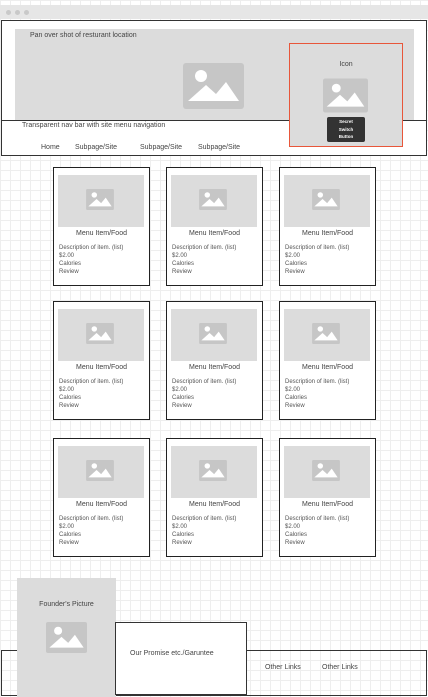 The width and height of the screenshot is (428, 697). Describe the element at coordinates (214, 12) in the screenshot. I see `window-titlebar` at that location.